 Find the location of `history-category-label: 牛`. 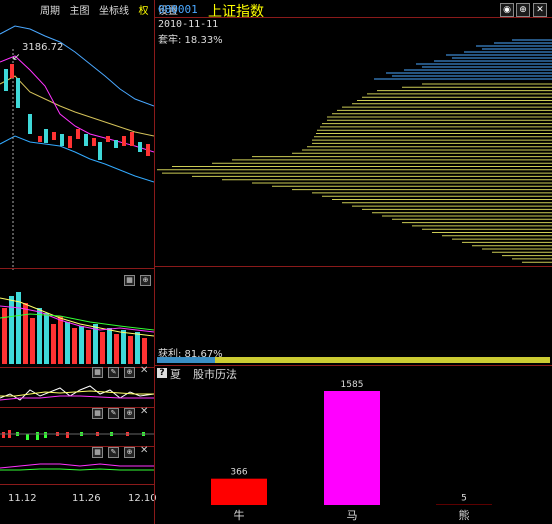

history-category-label: 牛 is located at coordinates (239, 515).